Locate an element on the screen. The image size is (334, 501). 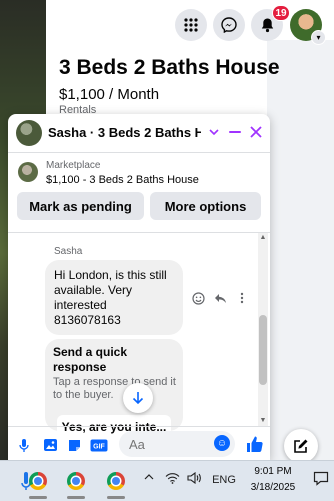
compose-button is located at coordinates (301, 446).